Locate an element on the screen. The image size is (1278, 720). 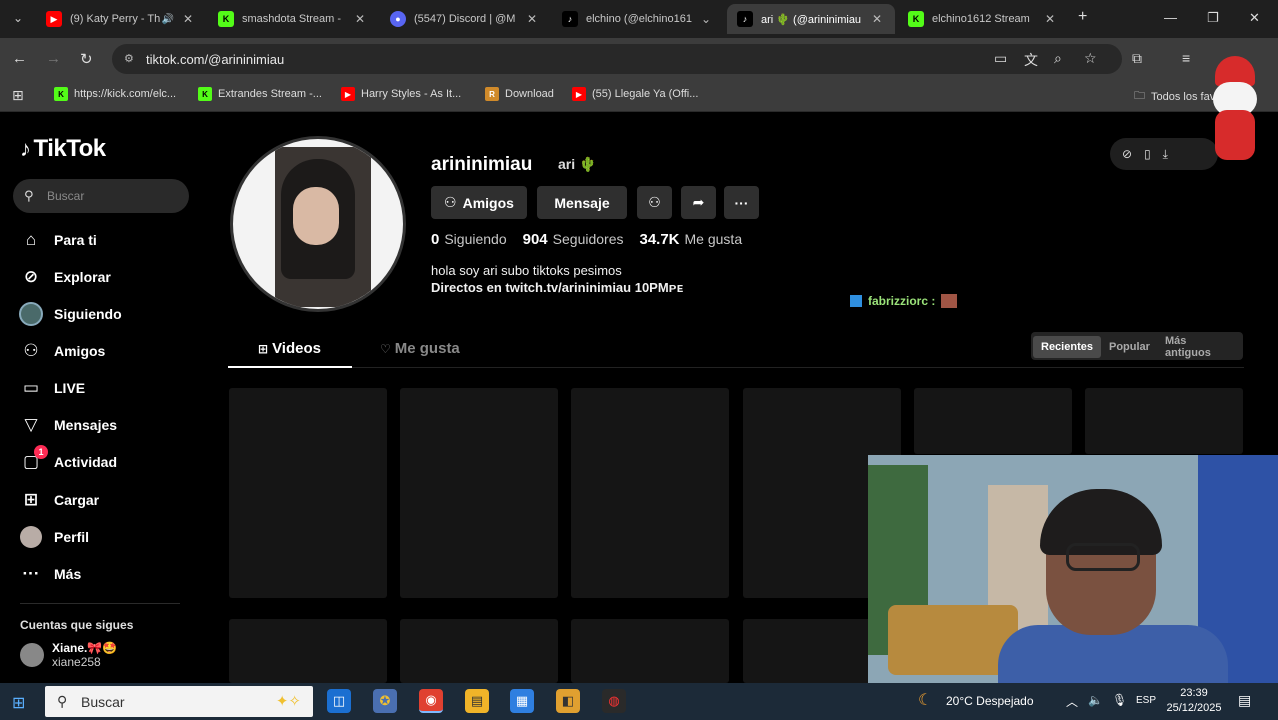
nav-live: ▭ LIVE is located at coordinates (51, 388).